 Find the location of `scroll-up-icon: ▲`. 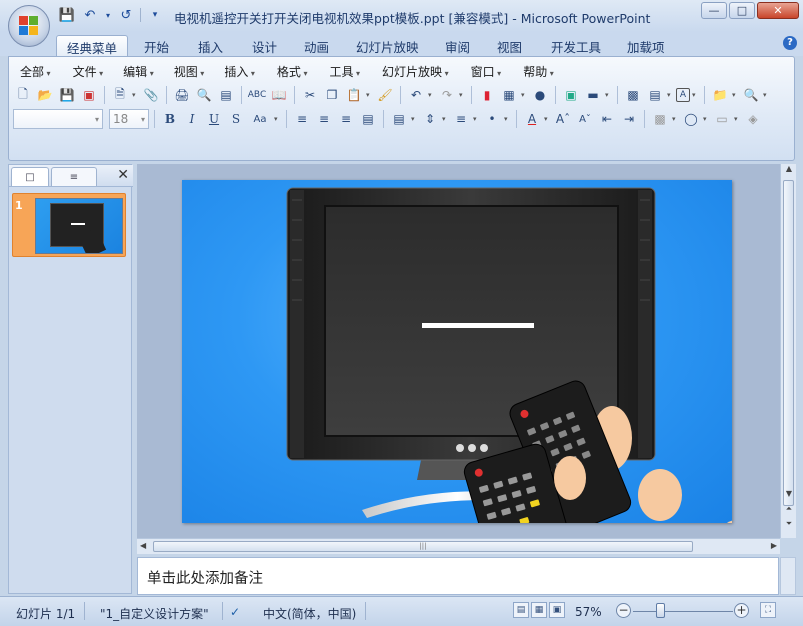

scroll-up-icon: ▲ is located at coordinates (789, 171).